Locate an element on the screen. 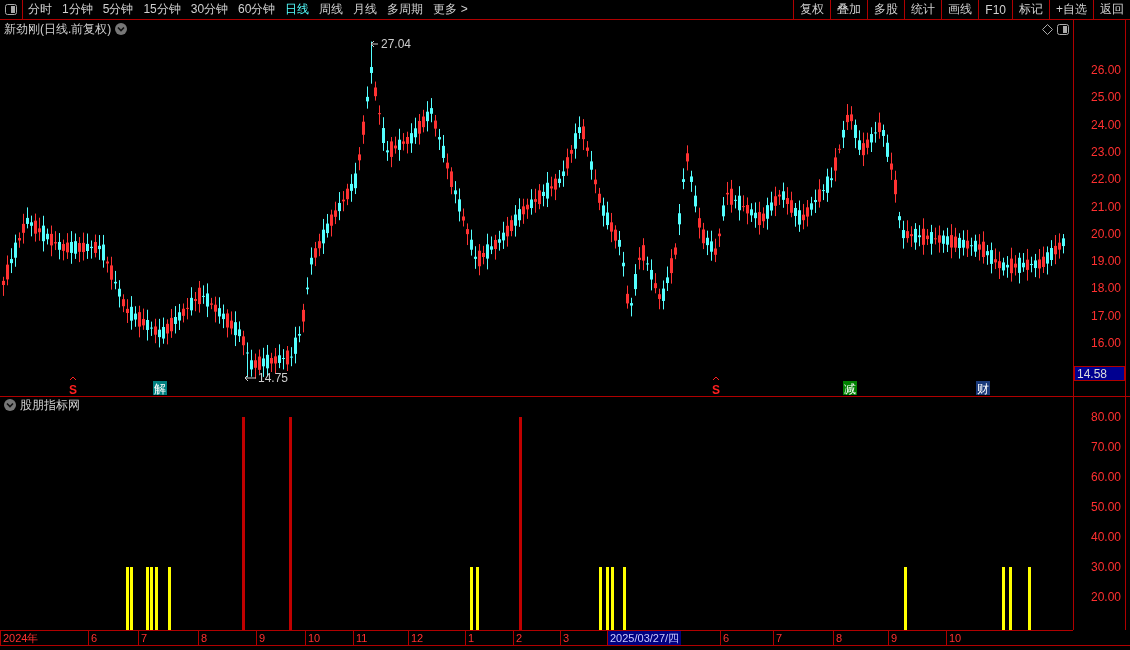  period-tab: 1分钟 is located at coordinates (77, 9).